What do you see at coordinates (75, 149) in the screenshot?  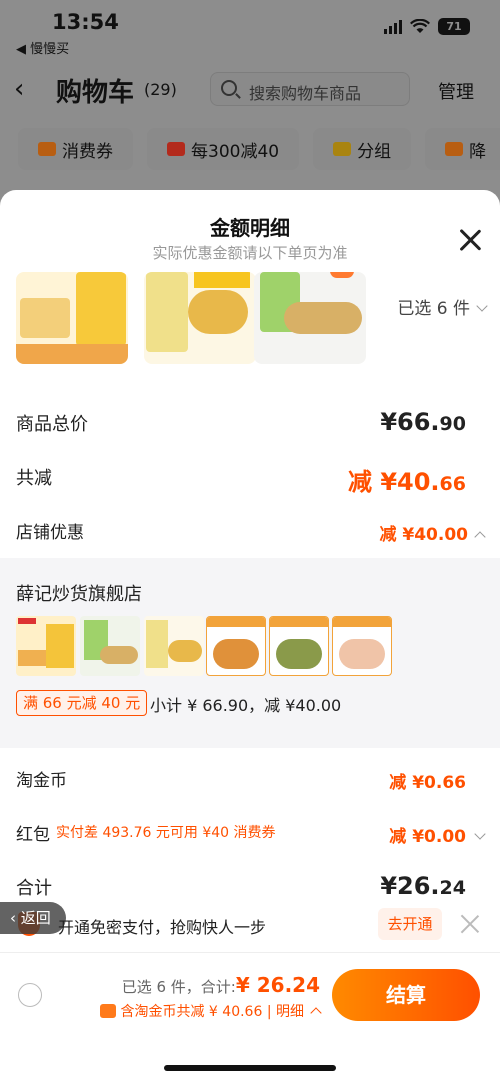 I see `chip-coupon: 消费券` at bounding box center [75, 149].